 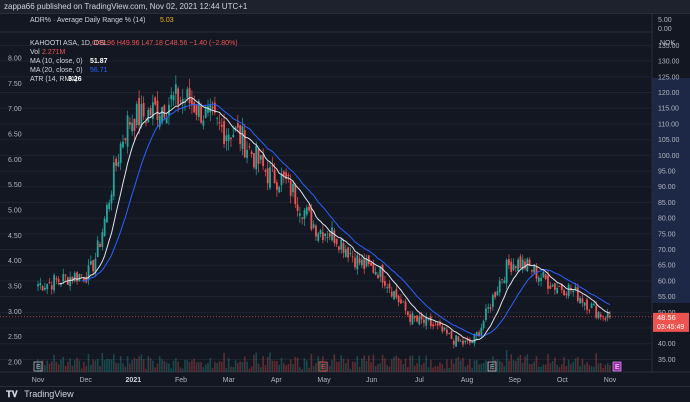 I want to click on adr-tick-top: 5.00, so click(x=665, y=20).